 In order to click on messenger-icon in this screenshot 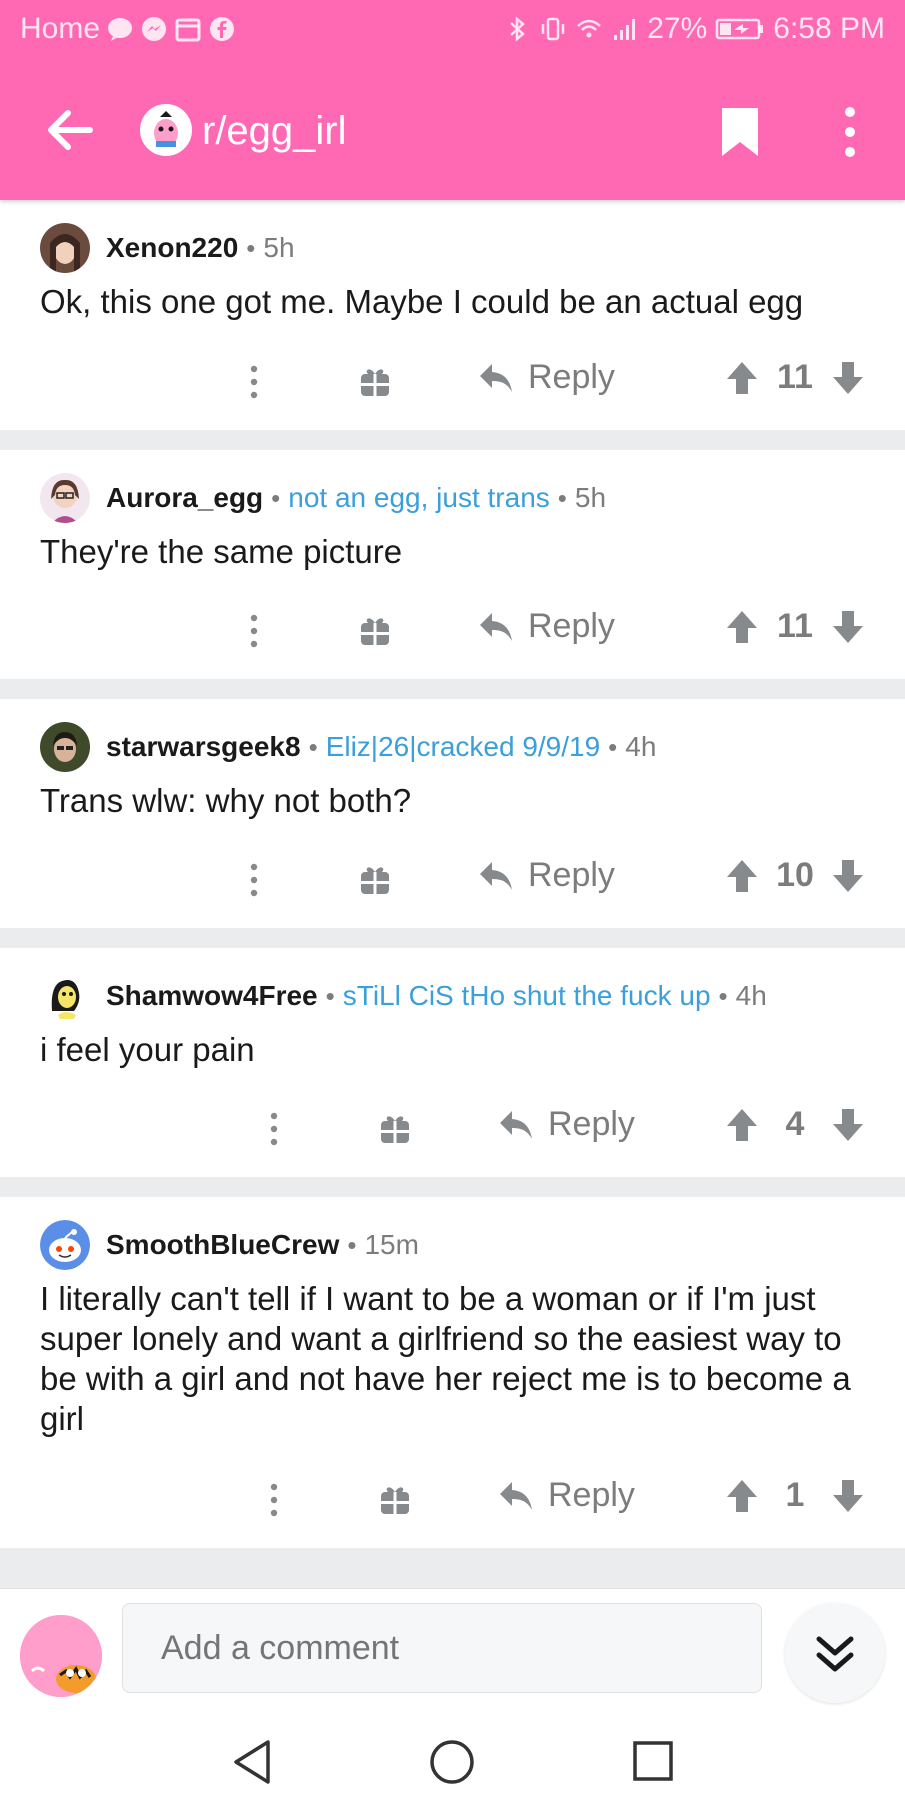, I will do `click(154, 29)`.